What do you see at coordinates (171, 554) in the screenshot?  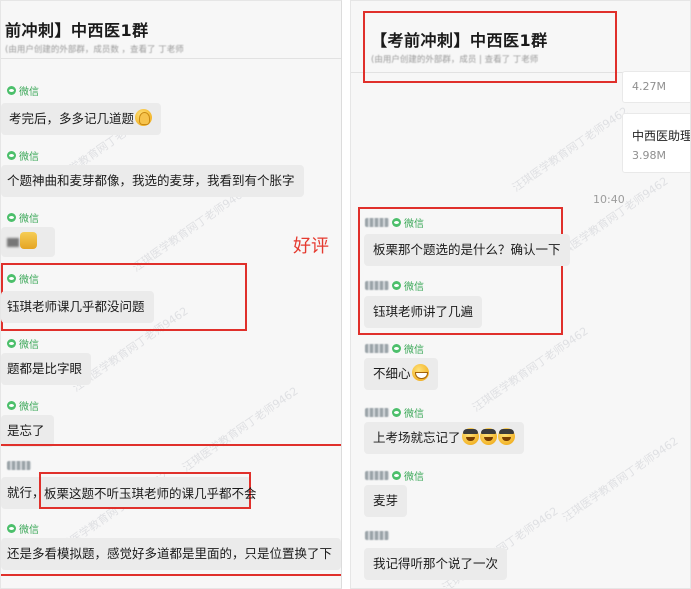 I see `message-bubble: 还是多看模拟题，感觉好多道都是里面的，只是位置换了下` at bounding box center [171, 554].